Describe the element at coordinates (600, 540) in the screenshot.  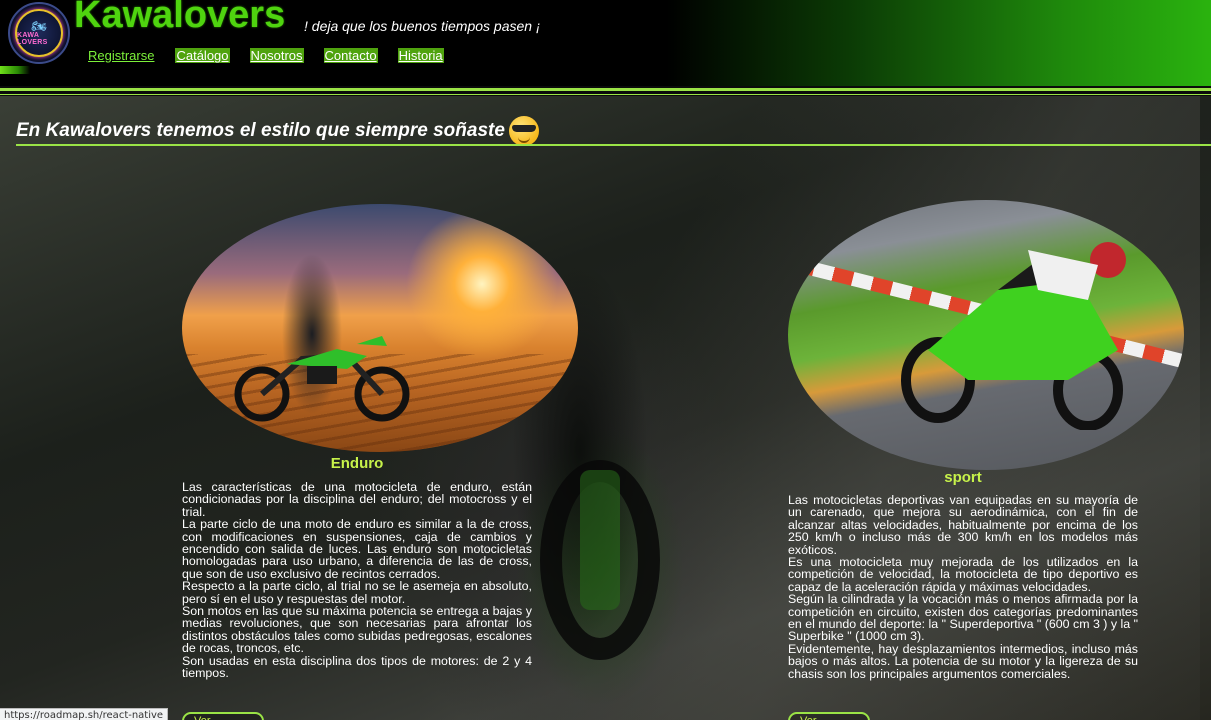
I see `background-fairing` at that location.